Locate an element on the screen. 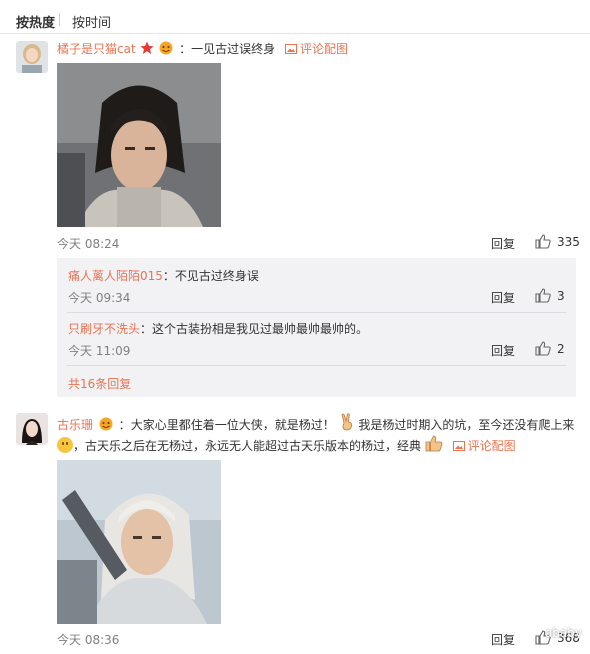 The width and height of the screenshot is (590, 654). like-count: 335 is located at coordinates (568, 242).